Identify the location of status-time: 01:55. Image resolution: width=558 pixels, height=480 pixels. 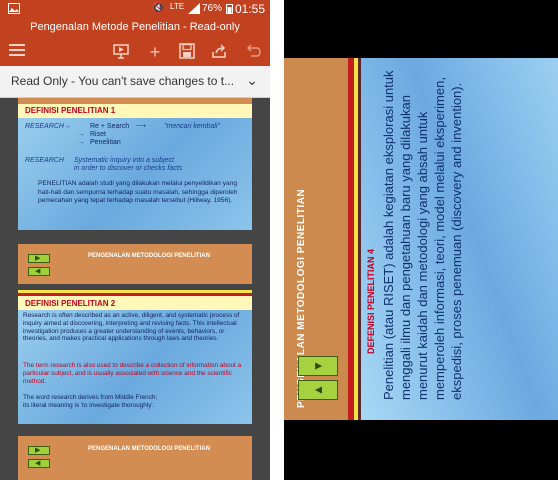
(249, 9).